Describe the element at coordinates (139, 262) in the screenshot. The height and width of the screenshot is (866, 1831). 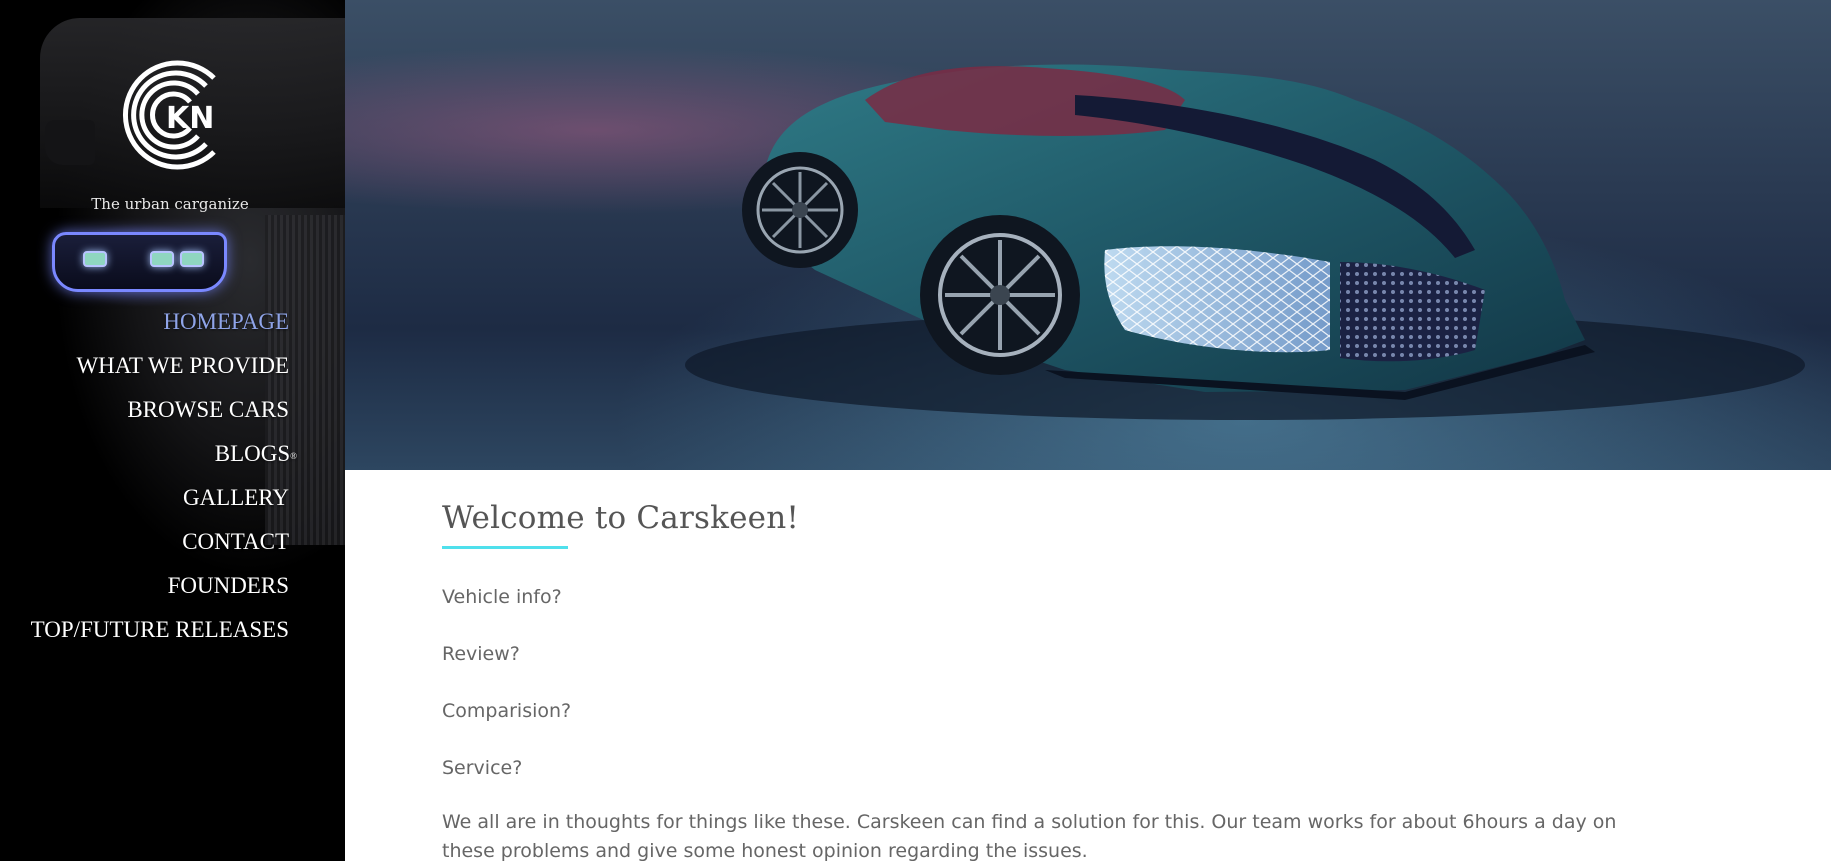
I see `sidebar-background-headlight` at that location.